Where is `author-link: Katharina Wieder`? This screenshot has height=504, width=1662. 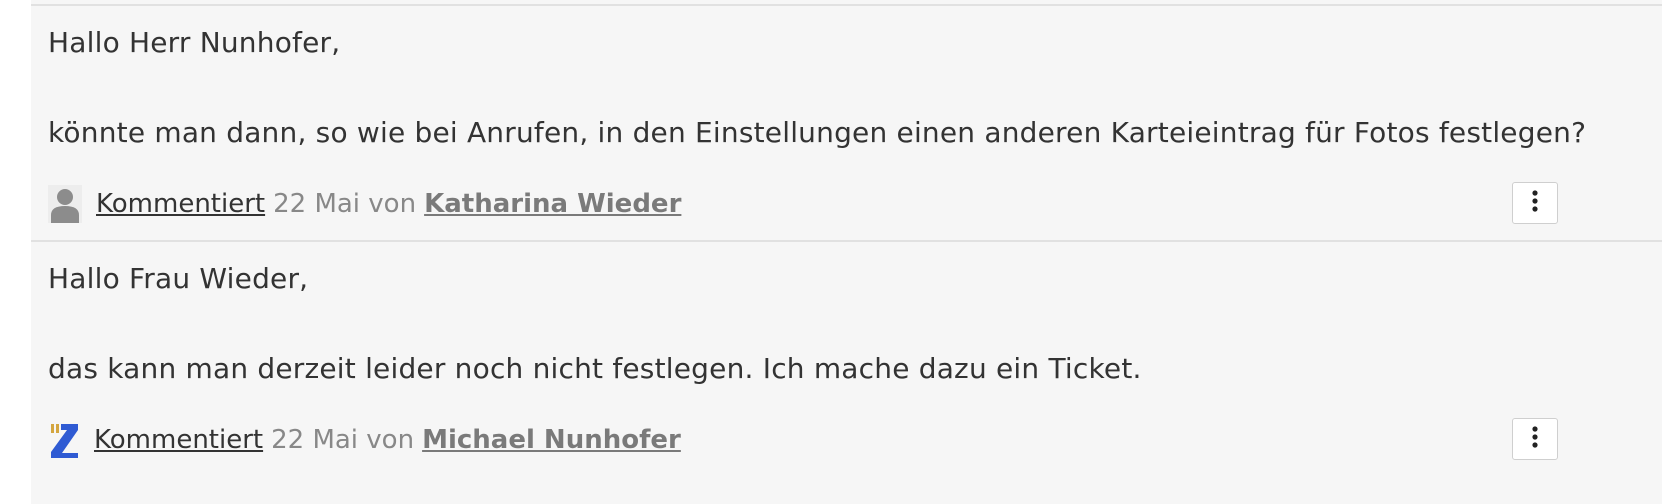
author-link: Katharina Wieder is located at coordinates (552, 204).